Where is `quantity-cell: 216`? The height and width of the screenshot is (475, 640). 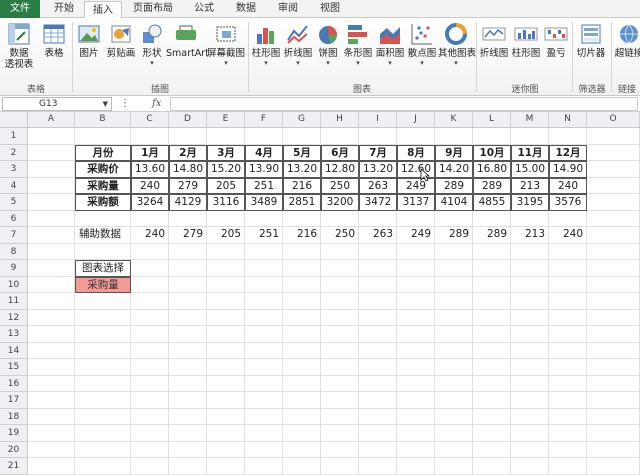 quantity-cell: 216 is located at coordinates (302, 185).